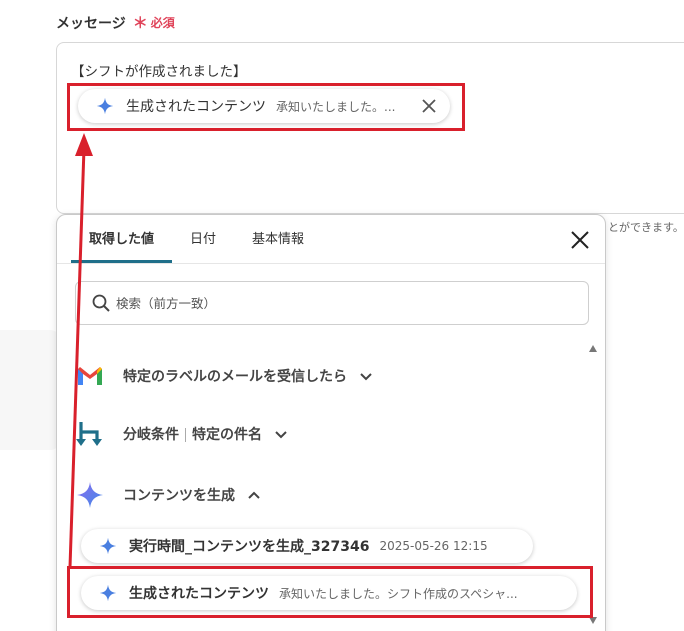  Describe the element at coordinates (433, 546) in the screenshot. I see `item-preview: 2025-05-26 12:15` at that location.